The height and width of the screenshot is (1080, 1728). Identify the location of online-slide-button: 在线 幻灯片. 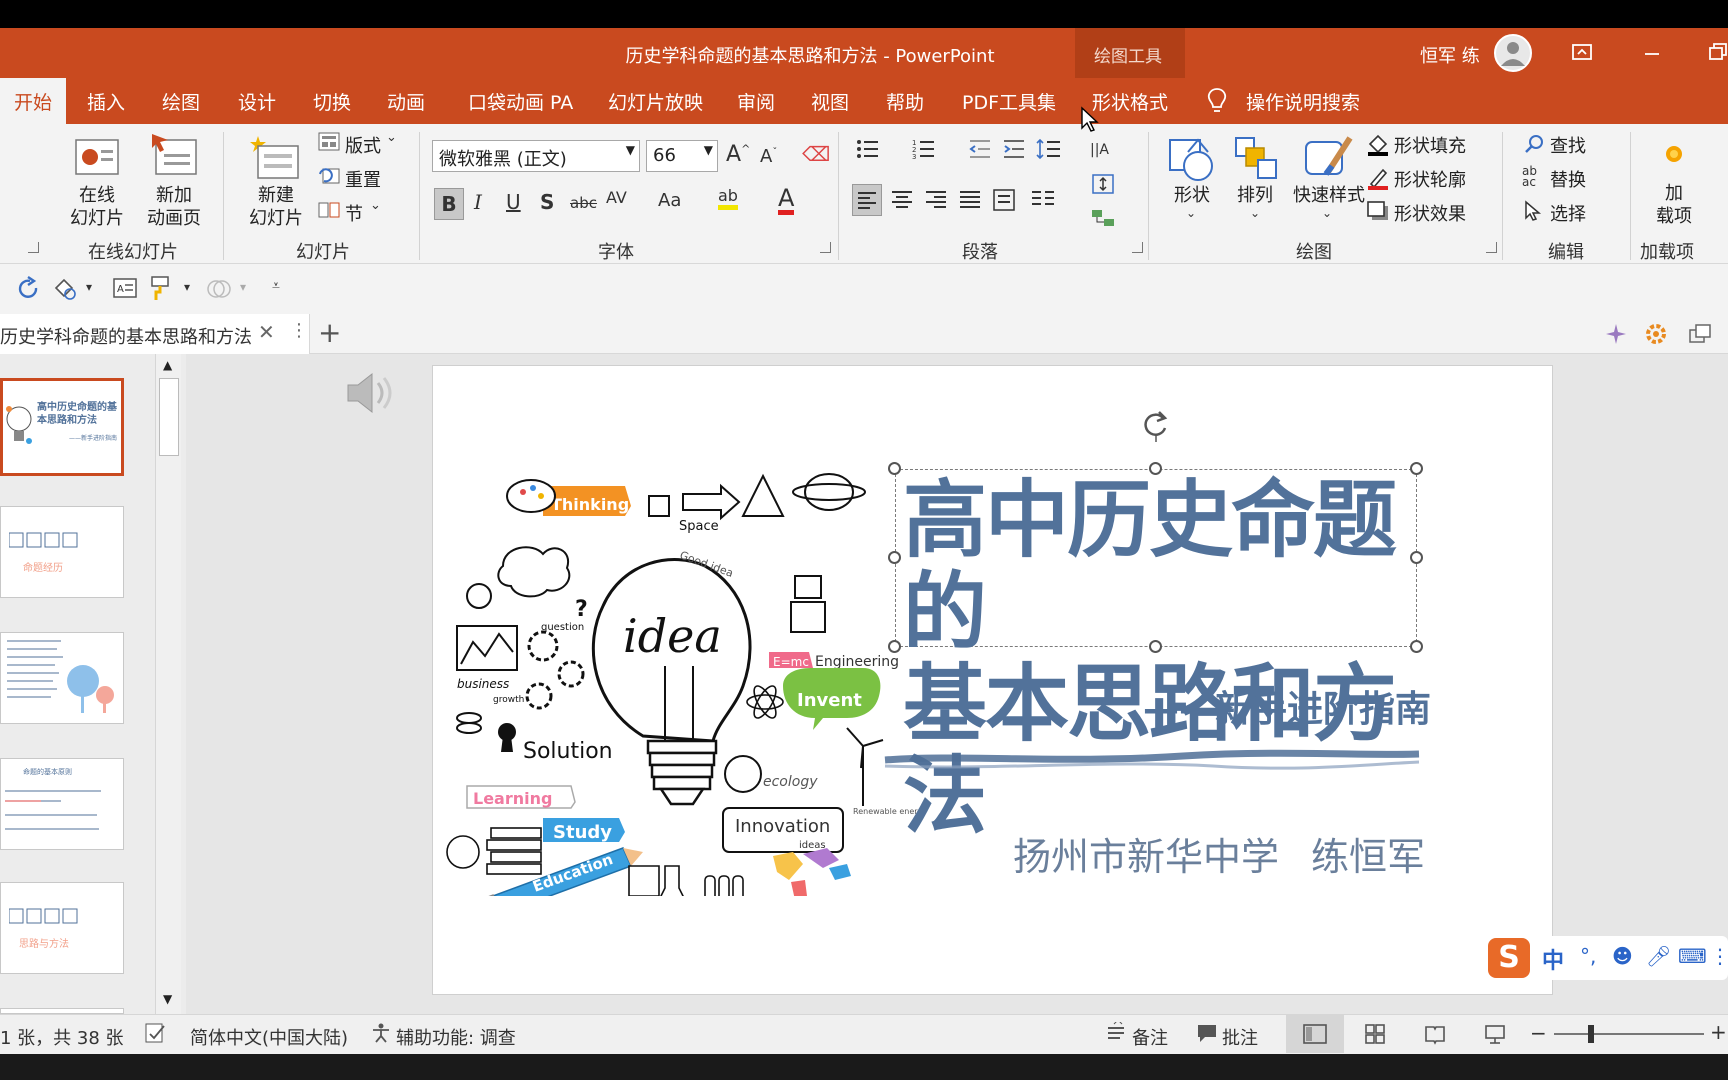
(97, 207).